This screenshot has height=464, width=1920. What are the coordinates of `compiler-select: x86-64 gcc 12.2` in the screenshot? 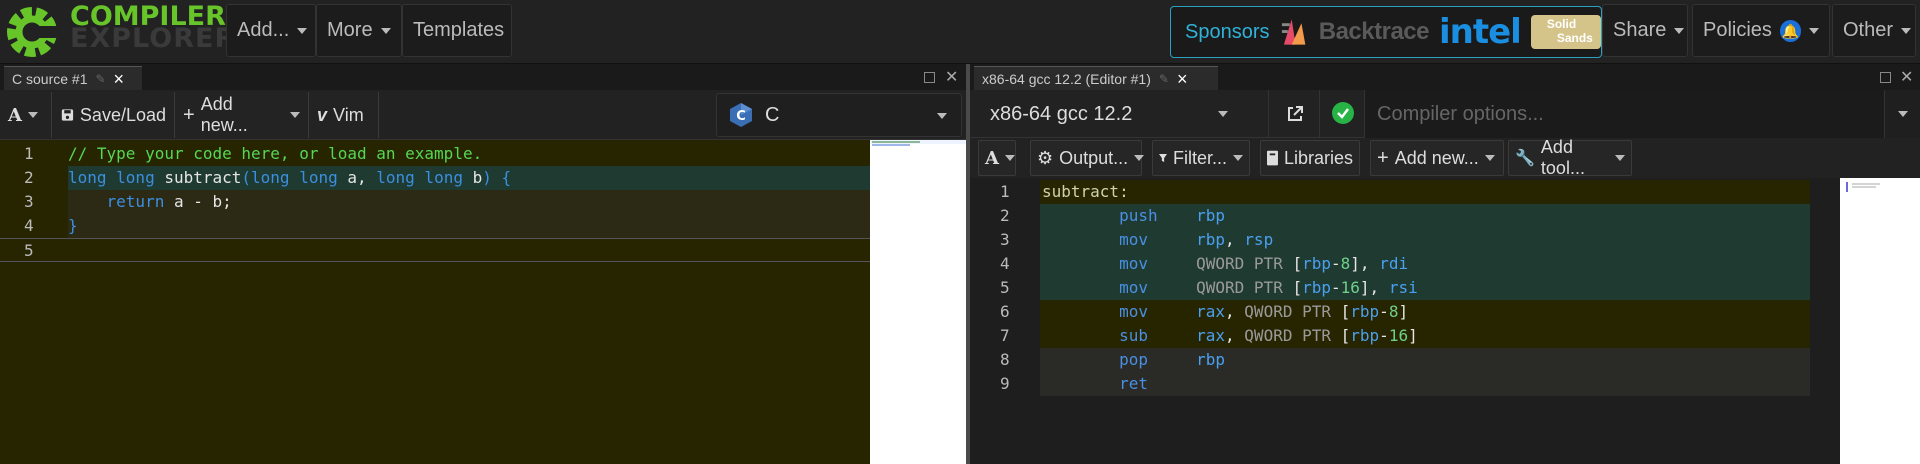 It's located at (1106, 114).